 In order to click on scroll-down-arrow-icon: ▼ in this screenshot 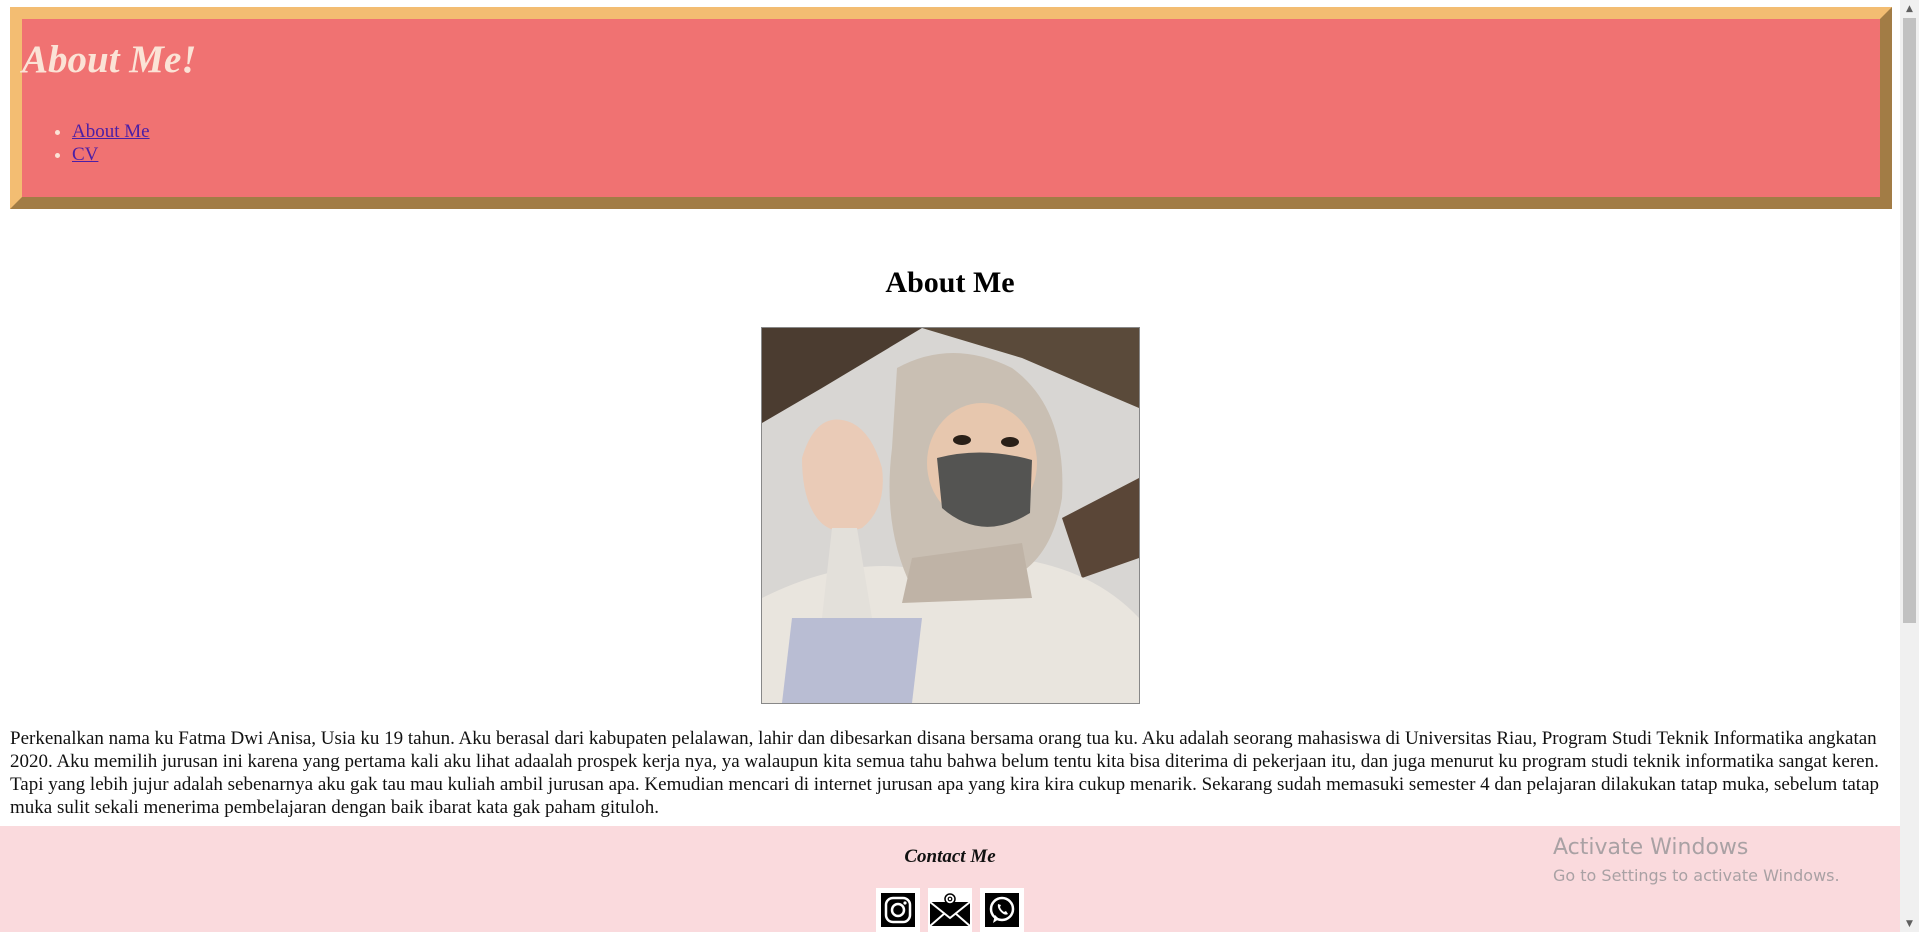, I will do `click(1909, 923)`.